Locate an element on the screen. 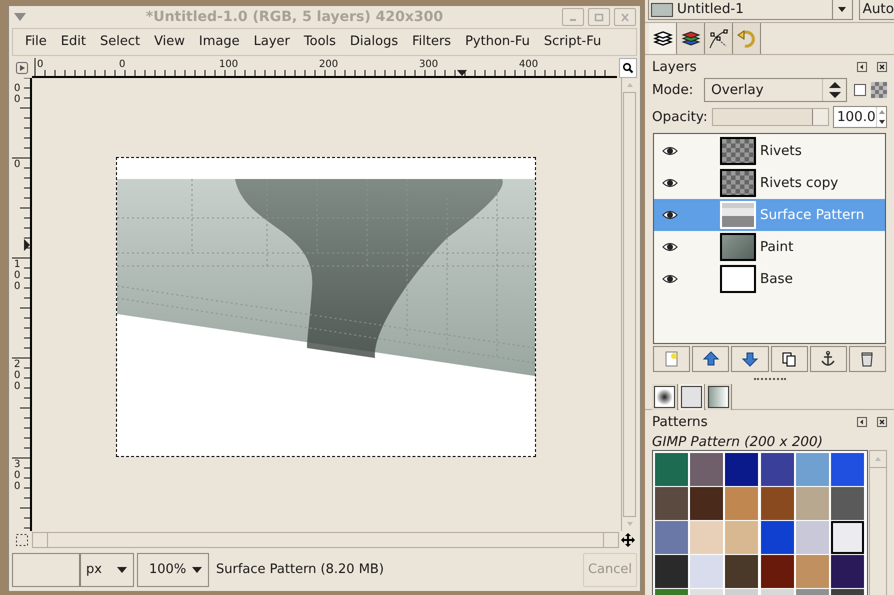 This screenshot has height=595, width=894. horizontal-ruler: 0 0 100 200 300 400 is located at coordinates (324, 68).